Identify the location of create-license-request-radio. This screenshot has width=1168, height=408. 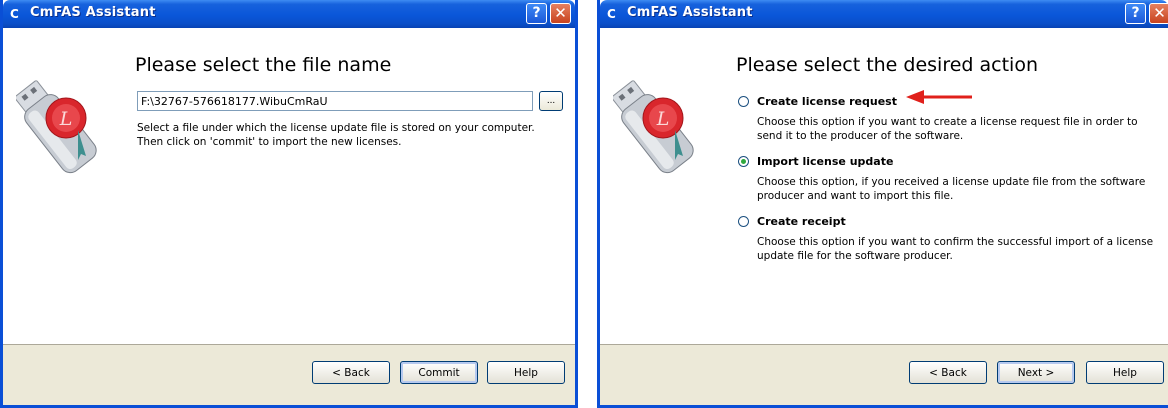
(743, 101).